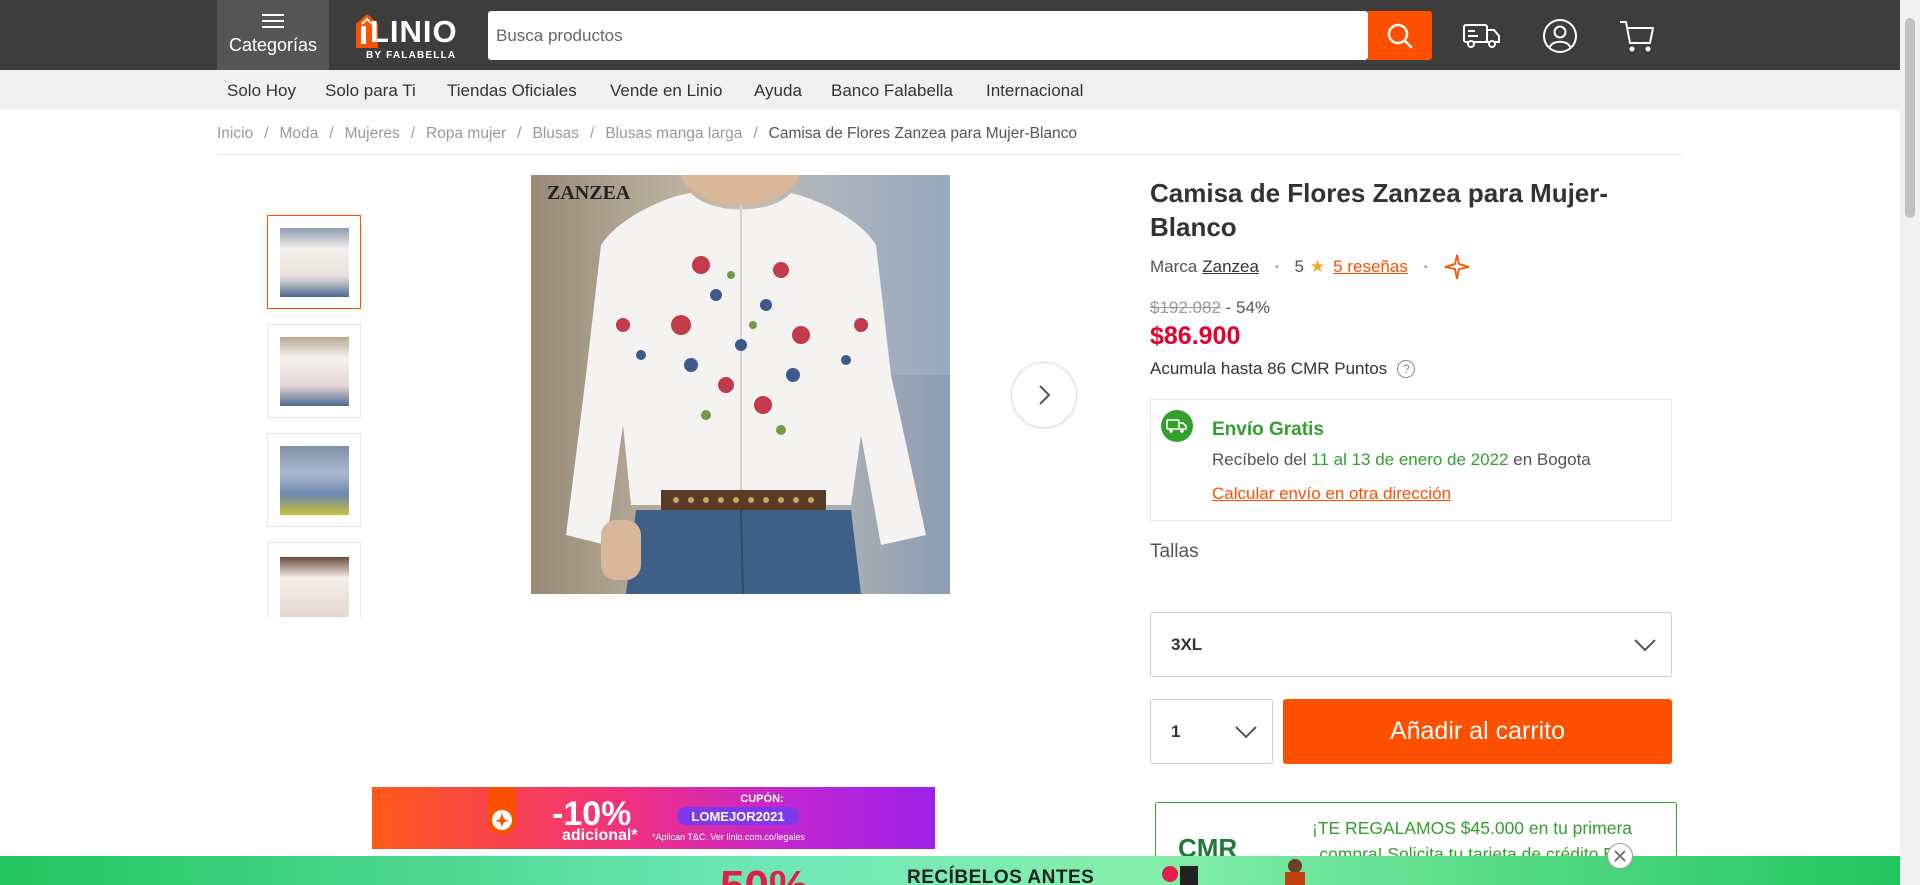 This screenshot has width=1920, height=885. What do you see at coordinates (1299, 266) in the screenshot?
I see `rating-value: 5` at bounding box center [1299, 266].